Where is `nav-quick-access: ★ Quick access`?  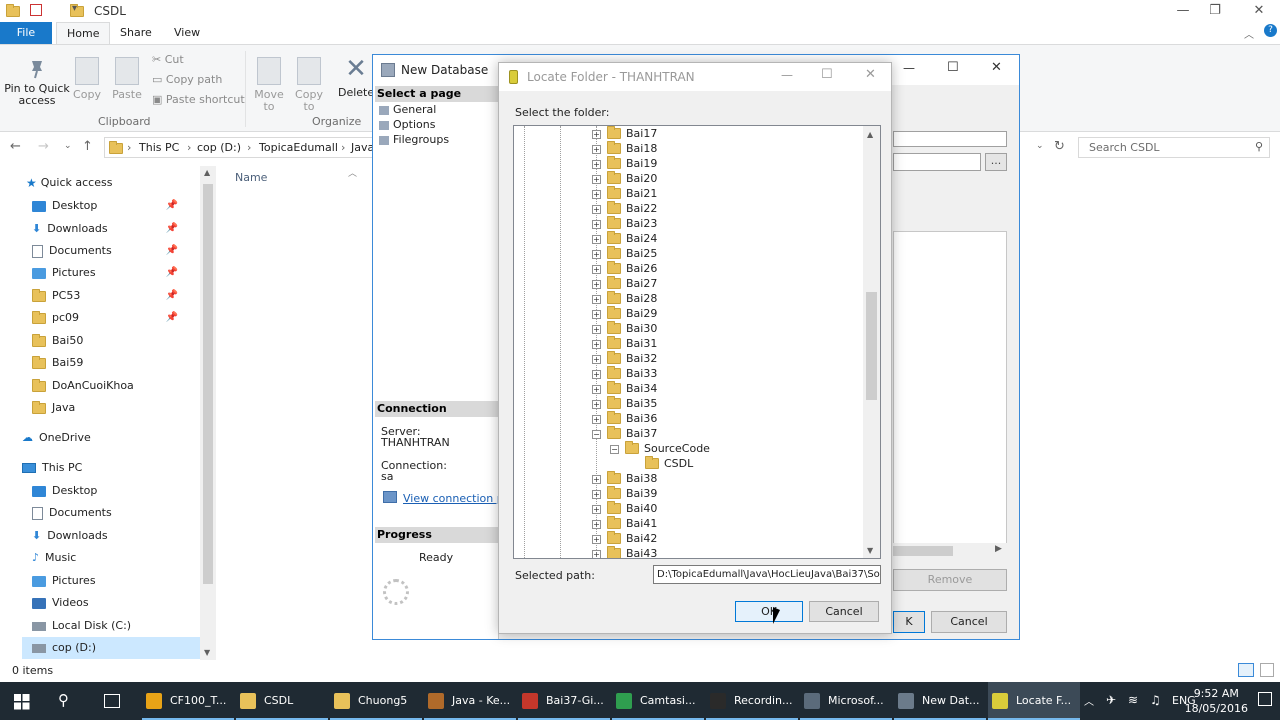
nav-quick-access: ★ Quick access is located at coordinates (69, 183).